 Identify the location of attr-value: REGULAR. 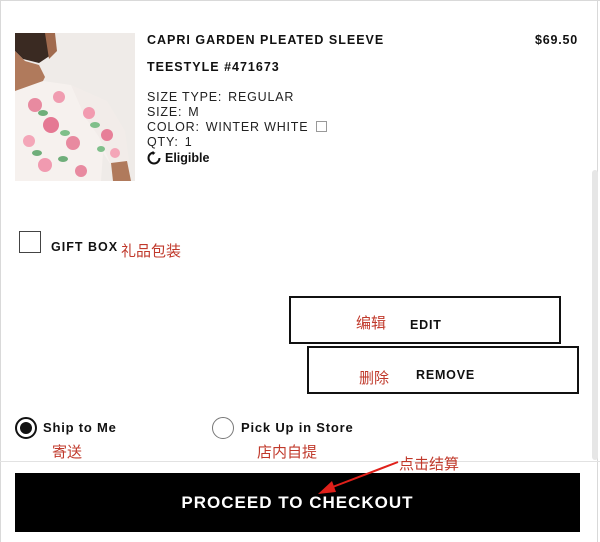
(261, 97).